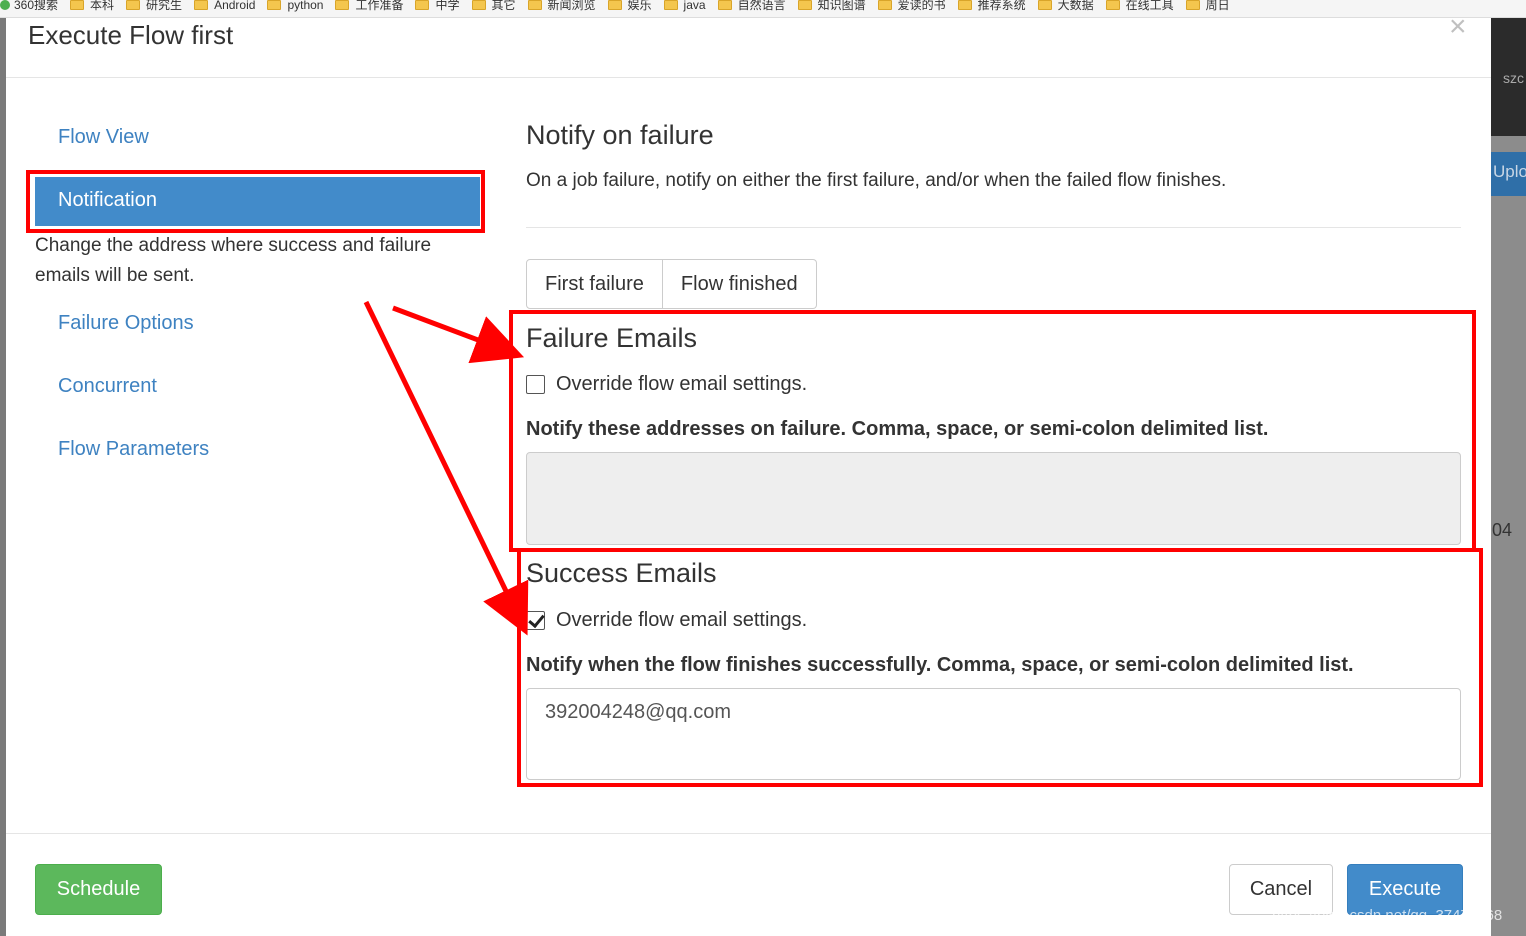  What do you see at coordinates (1508, 174) in the screenshot?
I see `background-upload-button: Uplo` at bounding box center [1508, 174].